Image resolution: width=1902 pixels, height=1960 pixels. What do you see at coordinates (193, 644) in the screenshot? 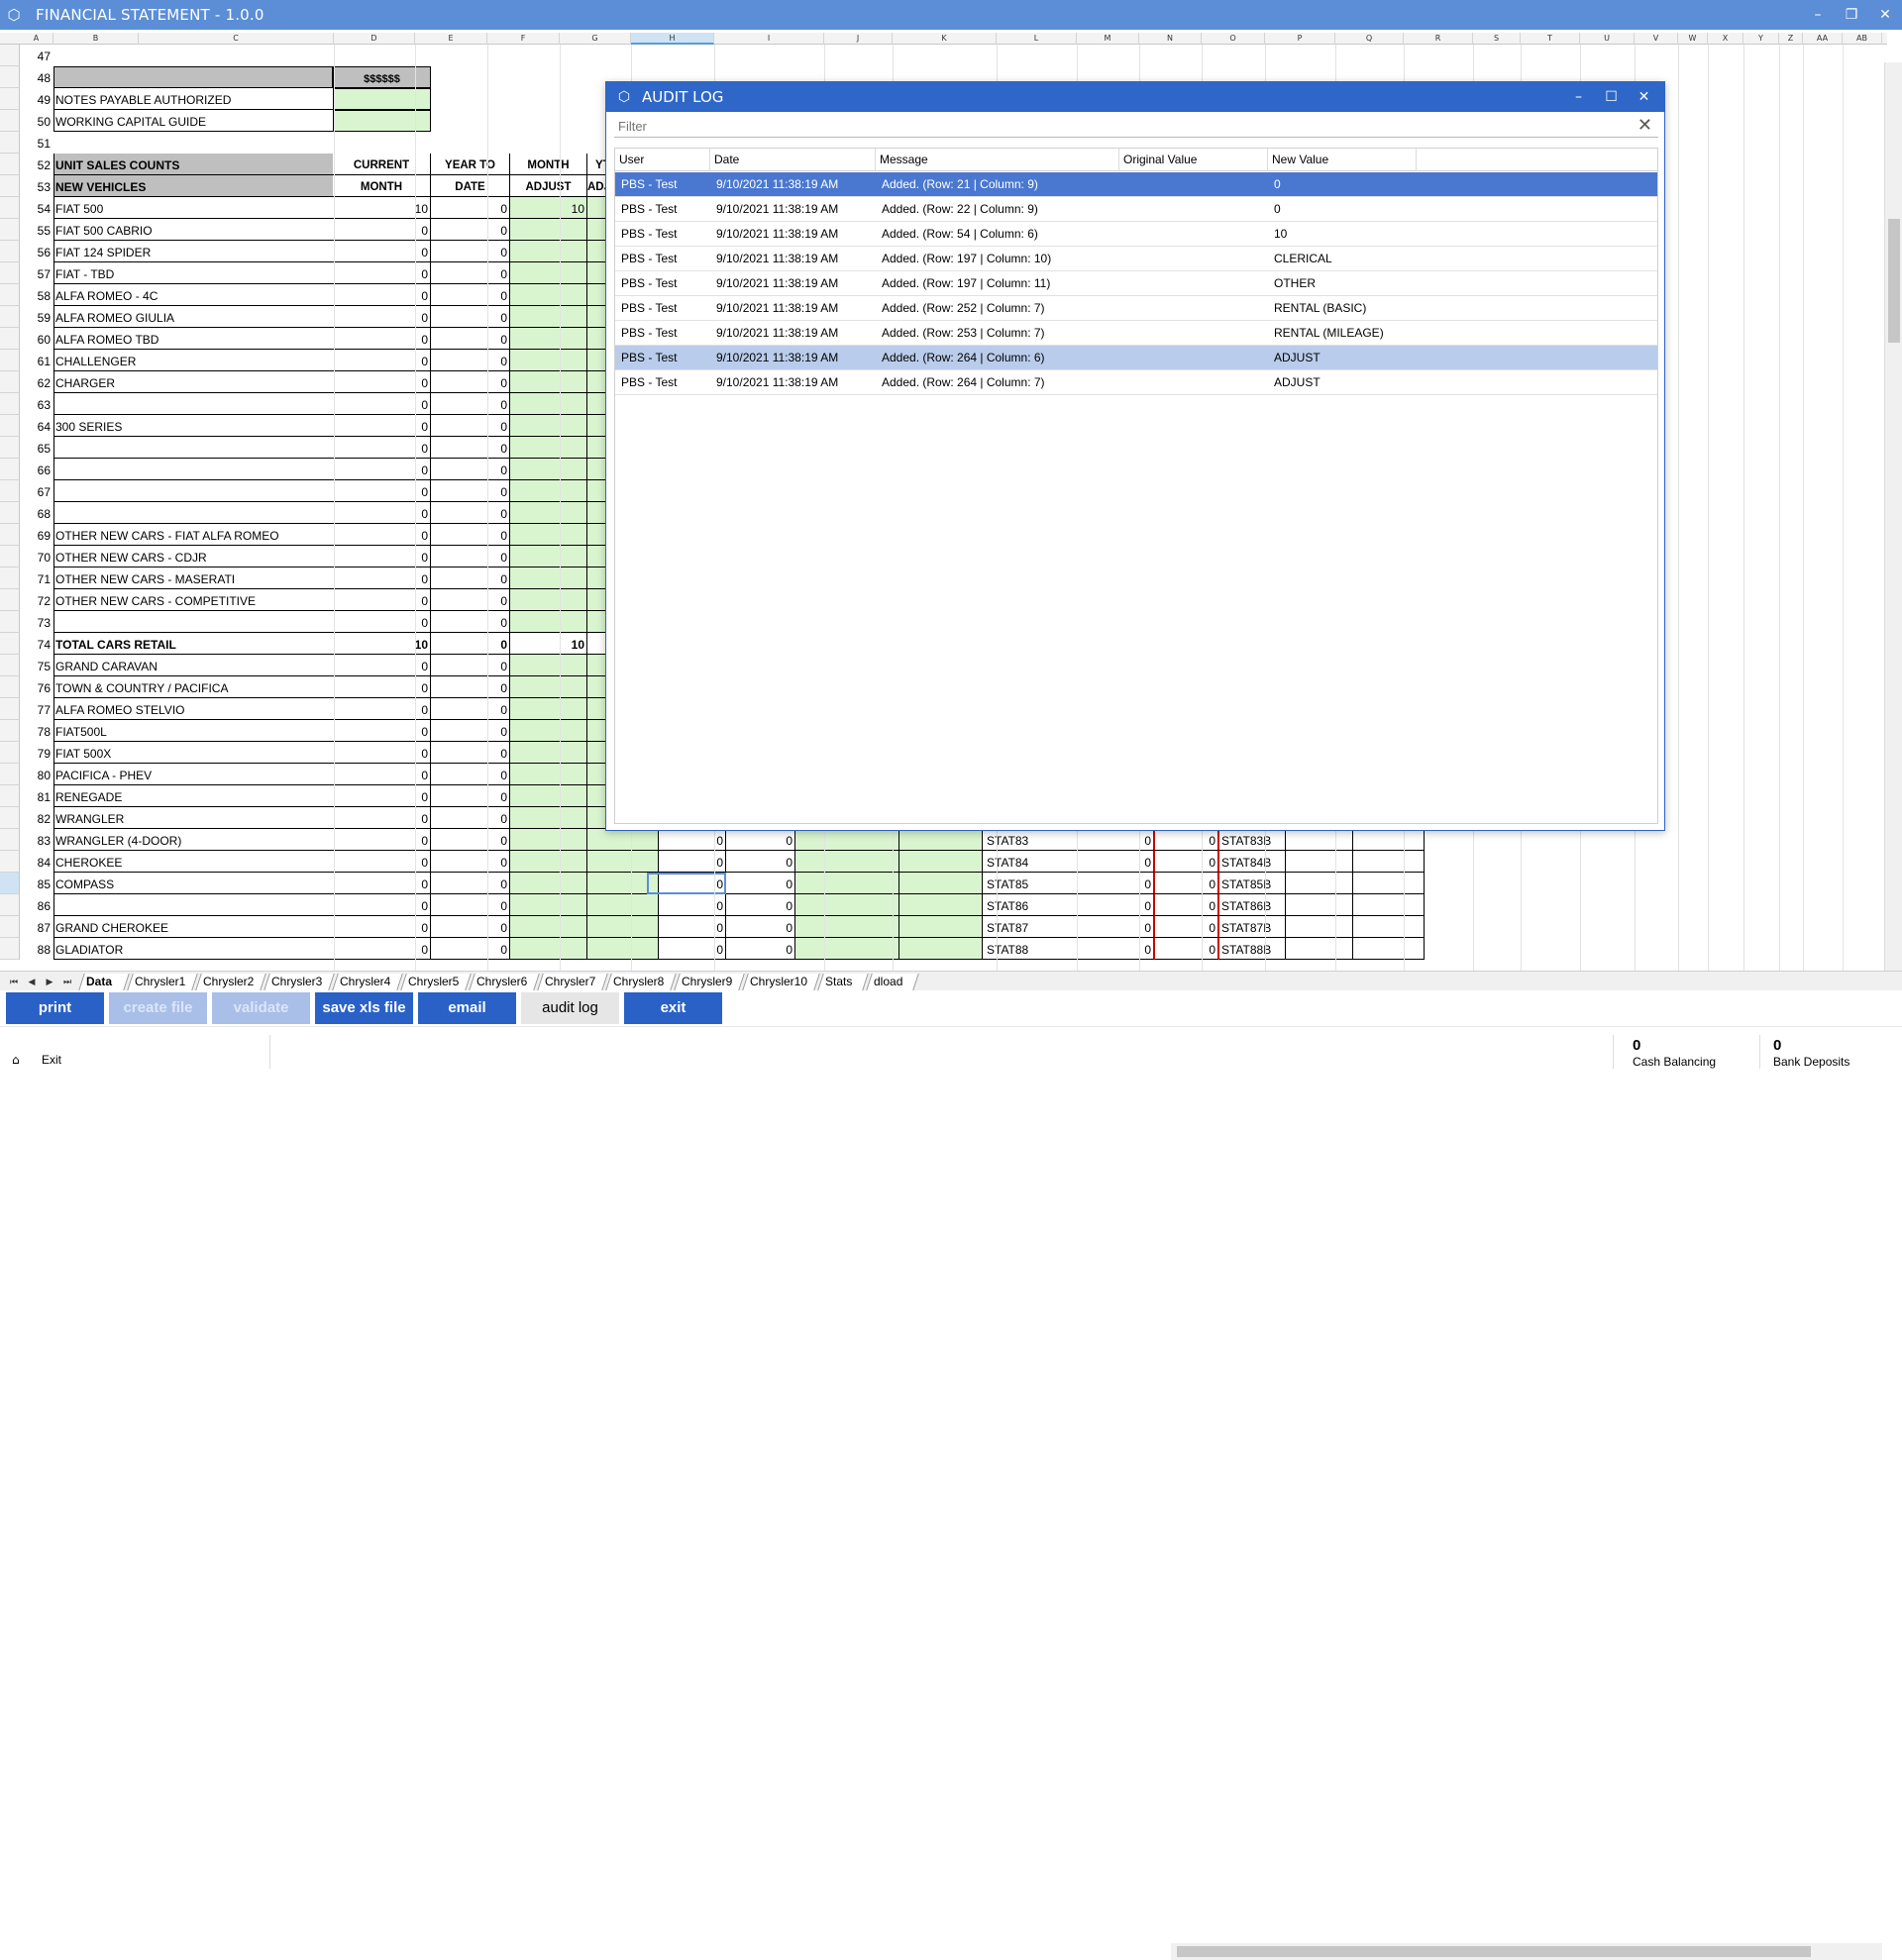
I see `row-label: TOTAL CARS RETAIL` at bounding box center [193, 644].